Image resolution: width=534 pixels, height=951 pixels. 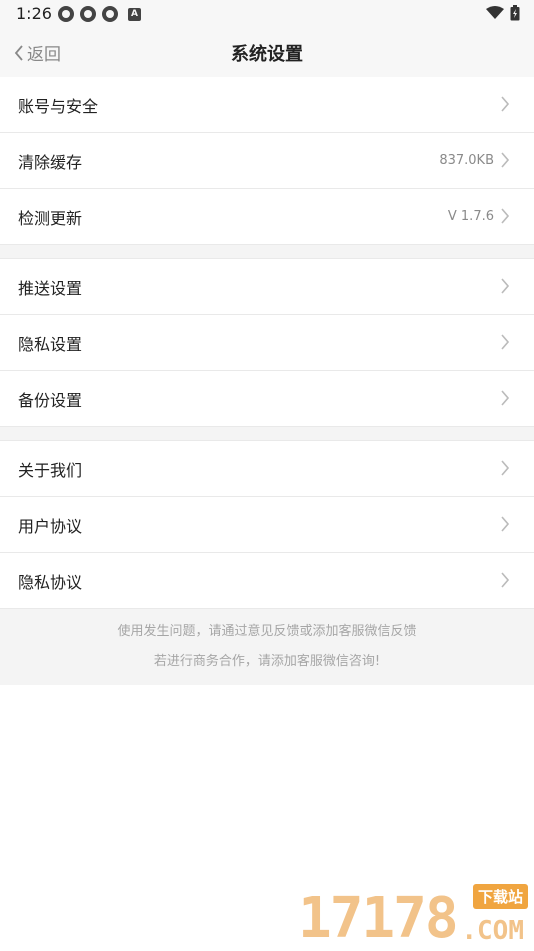 What do you see at coordinates (50, 470) in the screenshot?
I see `settings-item-label: 关于我们` at bounding box center [50, 470].